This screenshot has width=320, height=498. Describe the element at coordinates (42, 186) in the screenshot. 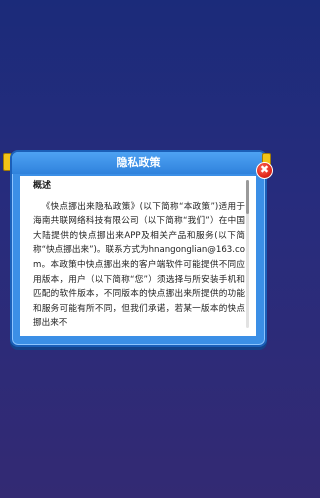

I see `section-heading: 概述` at that location.